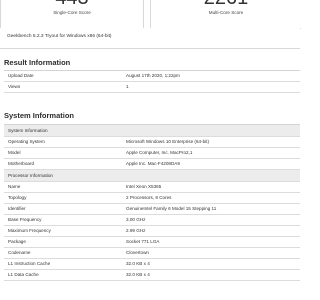 Image resolution: width=320 pixels, height=300 pixels. What do you see at coordinates (21, 163) in the screenshot?
I see `row-key: Motherboard` at bounding box center [21, 163].